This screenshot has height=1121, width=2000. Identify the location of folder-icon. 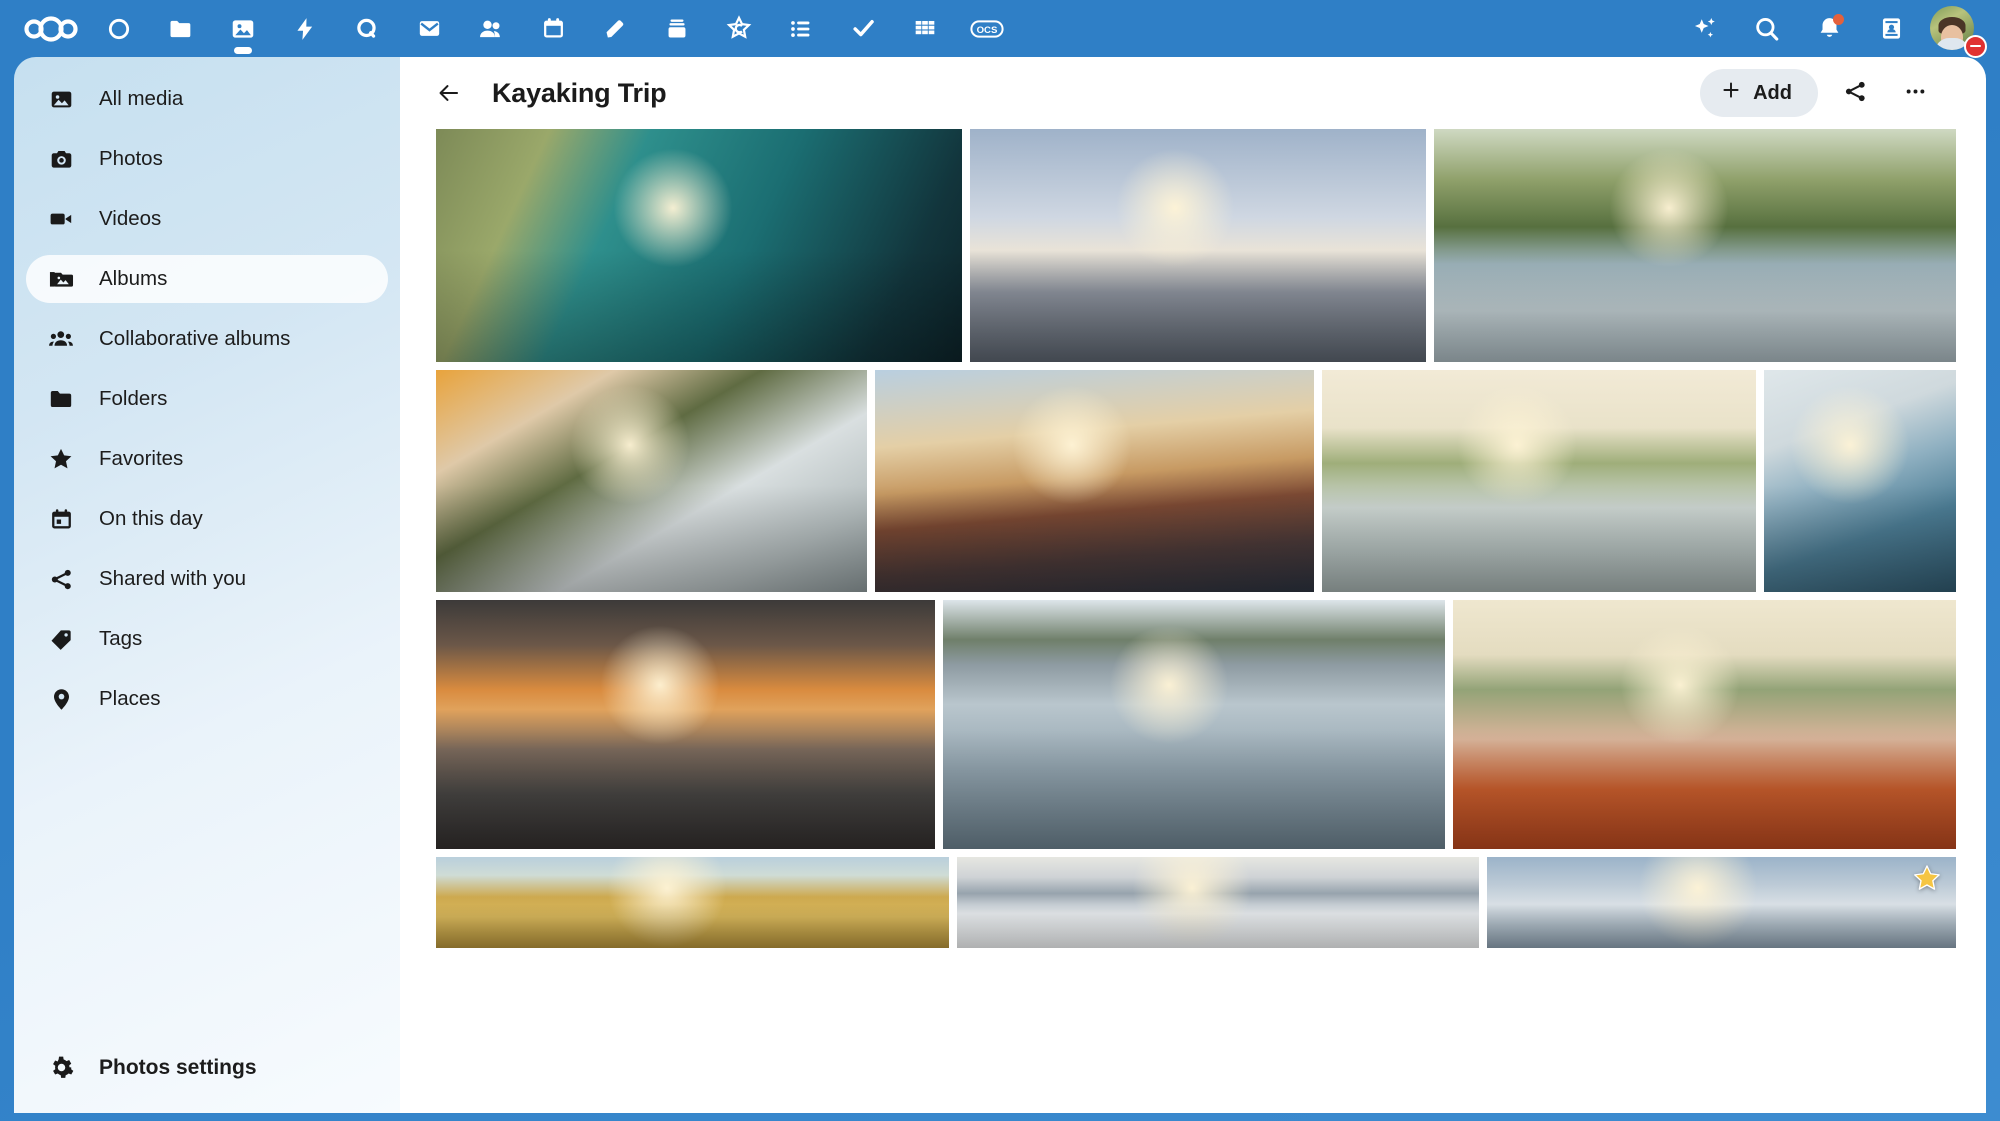
(61, 399).